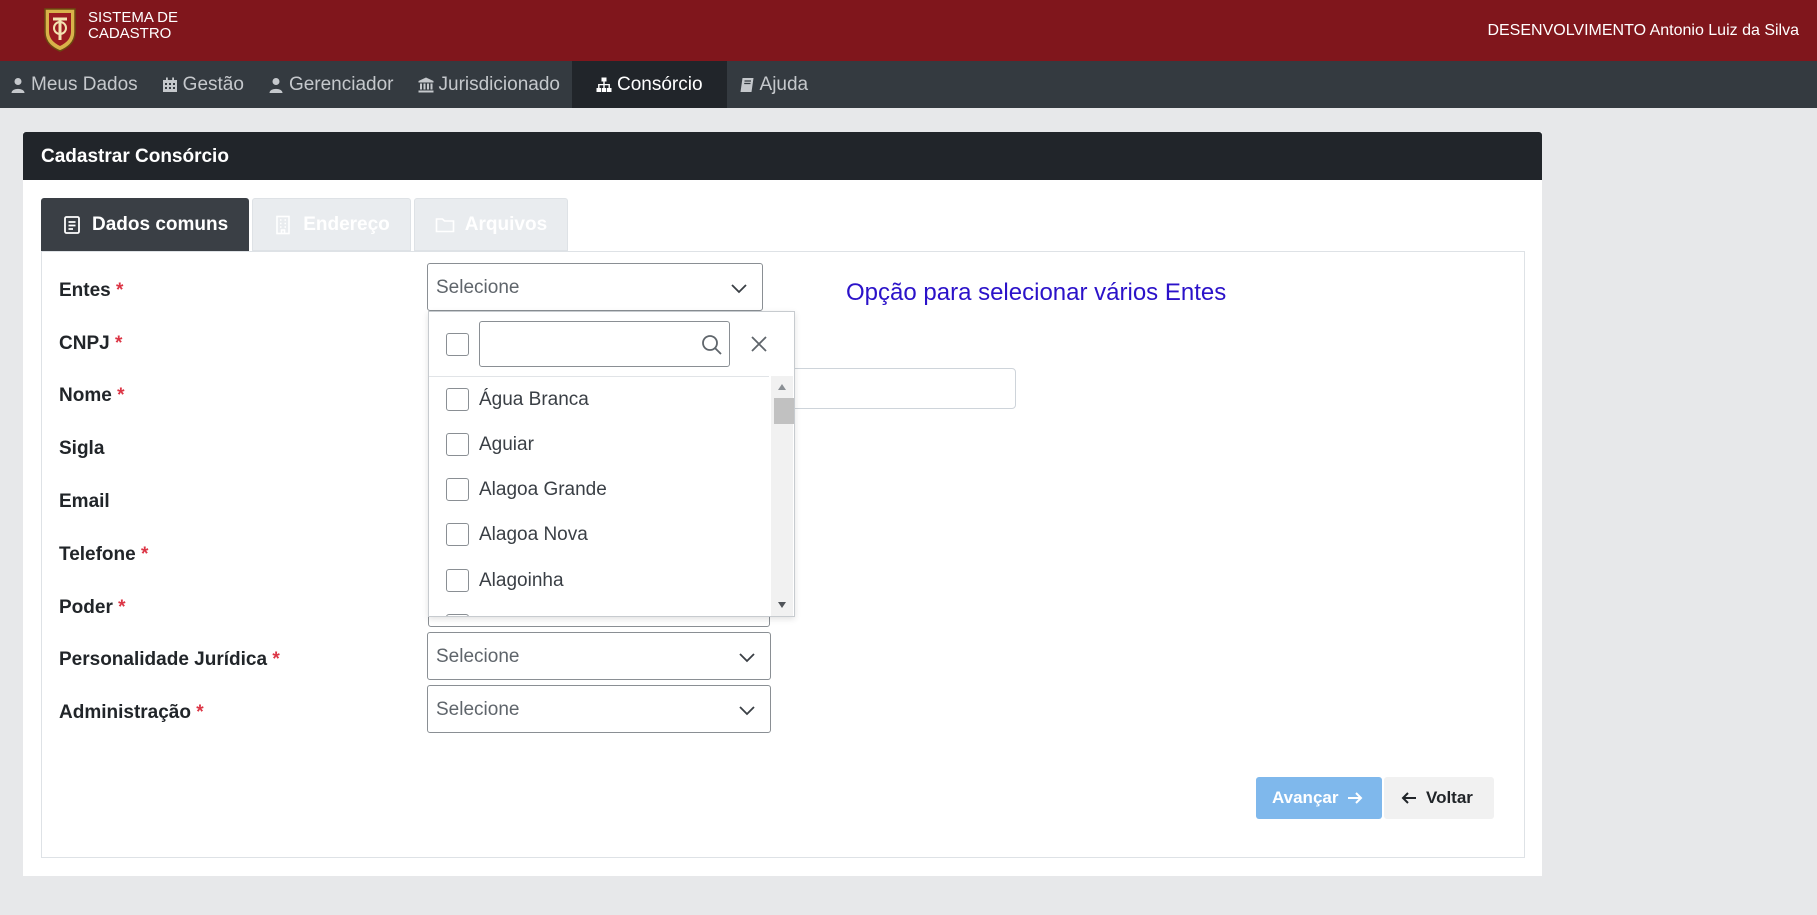  What do you see at coordinates (86, 607) in the screenshot?
I see `label-text: Poder` at bounding box center [86, 607].